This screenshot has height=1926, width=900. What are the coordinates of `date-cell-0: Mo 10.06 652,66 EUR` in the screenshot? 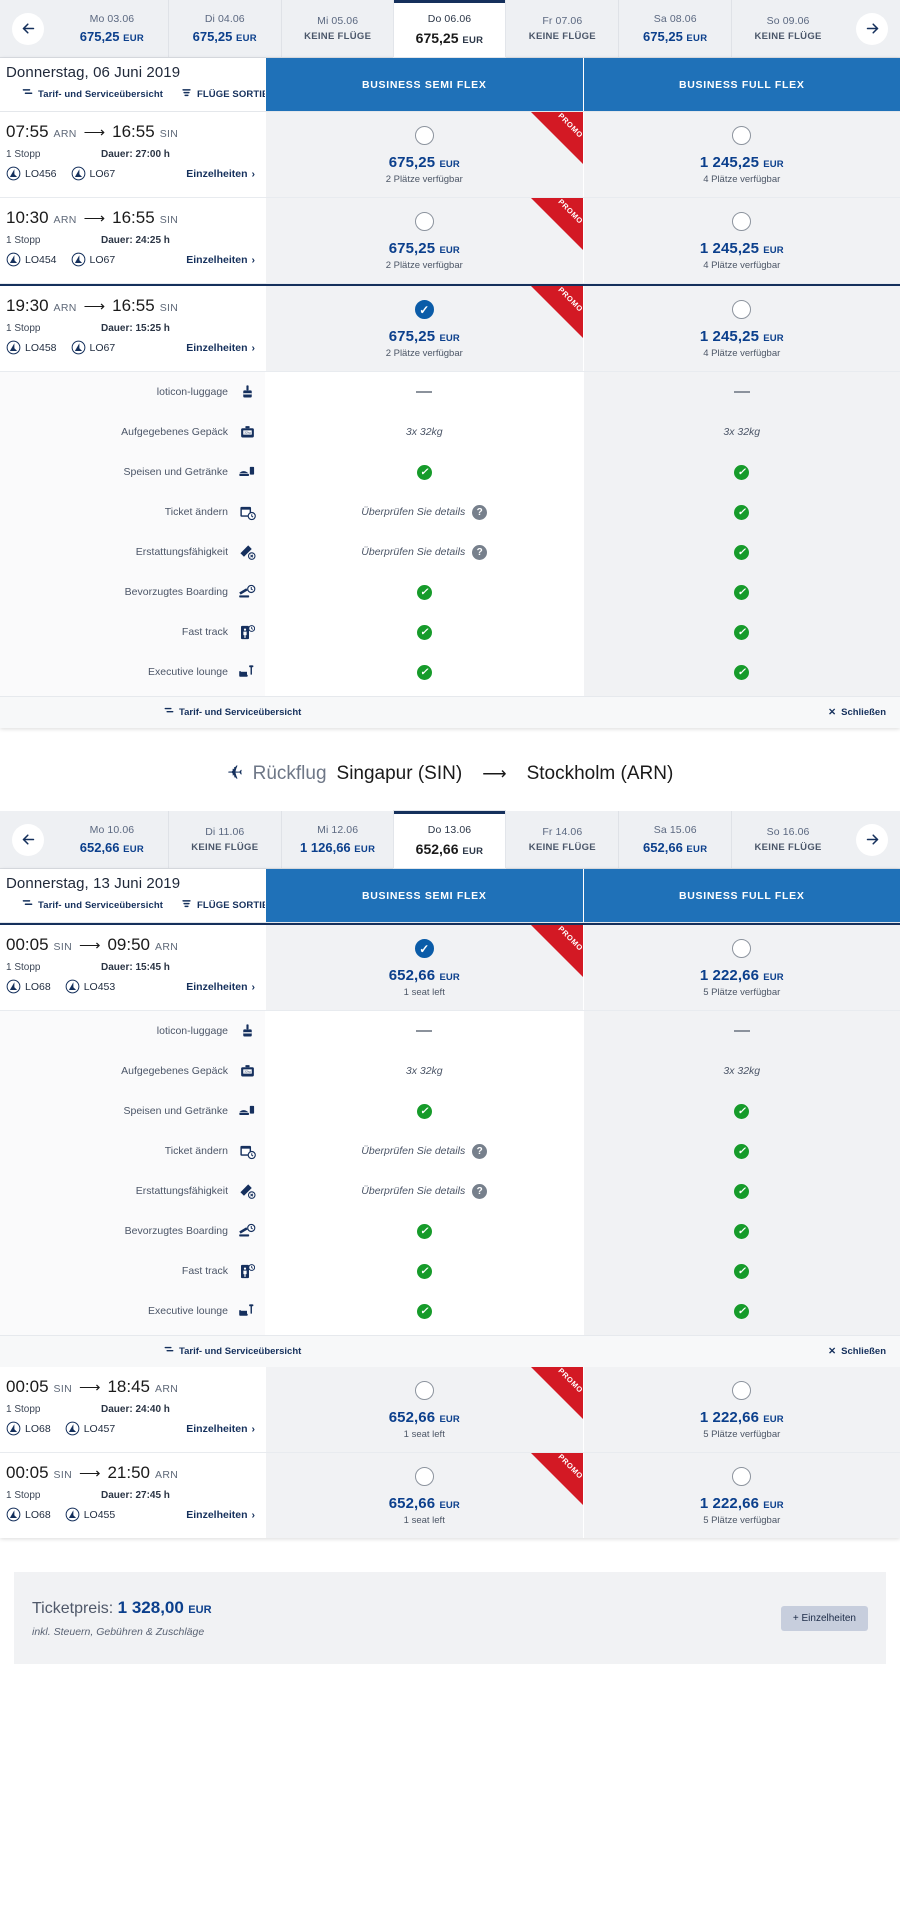 It's located at (112, 839).